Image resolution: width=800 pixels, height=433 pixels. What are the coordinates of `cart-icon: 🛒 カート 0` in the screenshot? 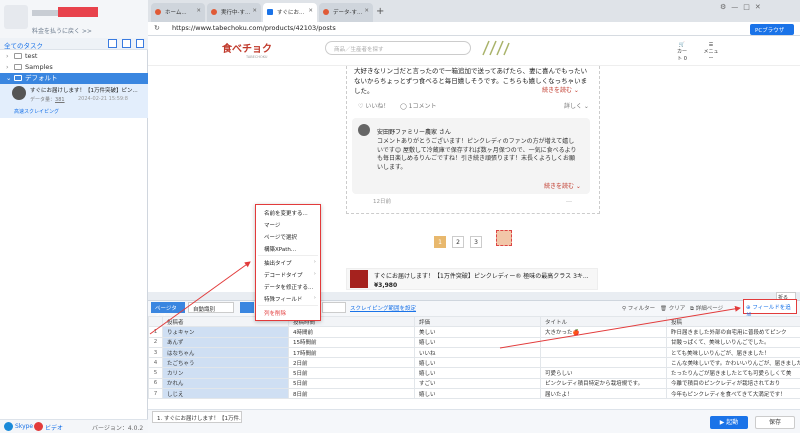 It's located at (682, 52).